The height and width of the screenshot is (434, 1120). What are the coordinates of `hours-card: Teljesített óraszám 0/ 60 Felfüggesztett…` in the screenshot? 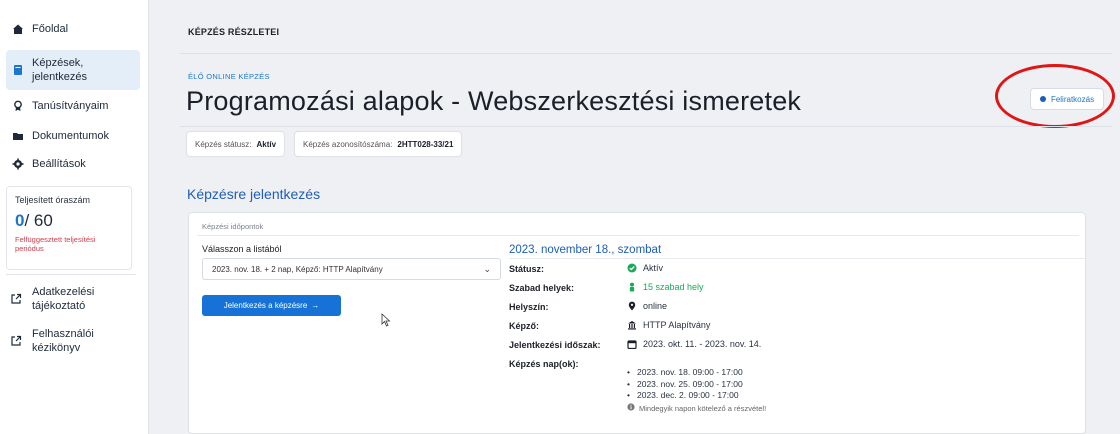 It's located at (69, 228).